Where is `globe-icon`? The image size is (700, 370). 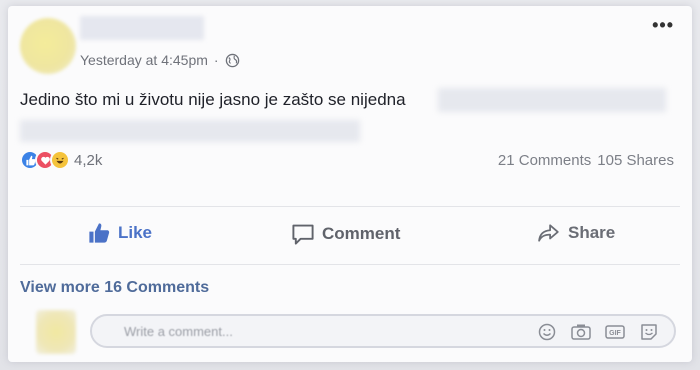
globe-icon is located at coordinates (232, 60).